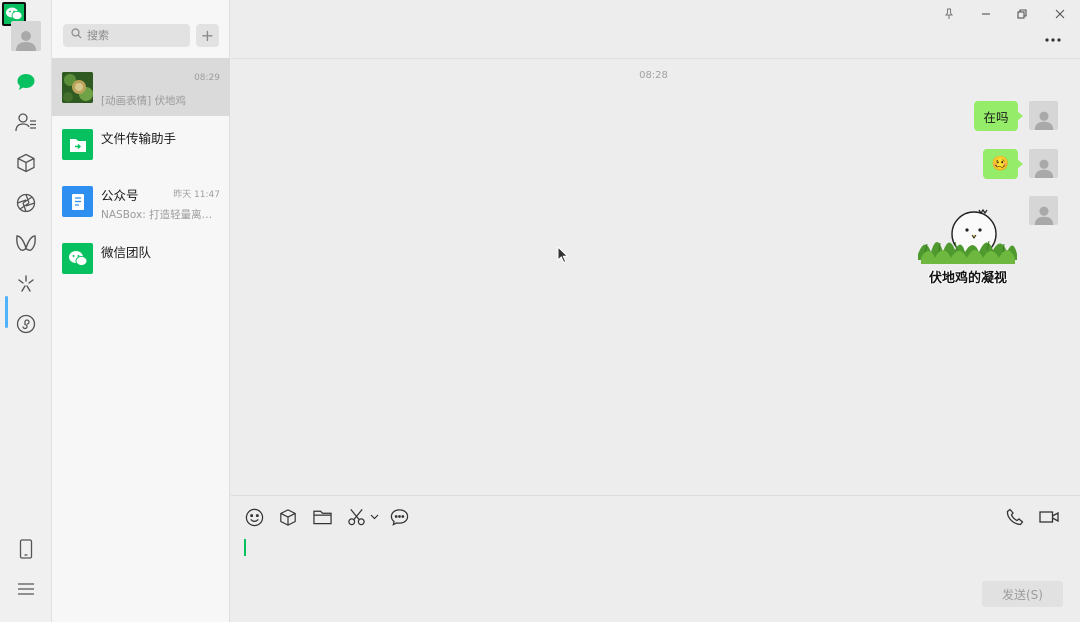  I want to click on navigation-rail, so click(26, 311).